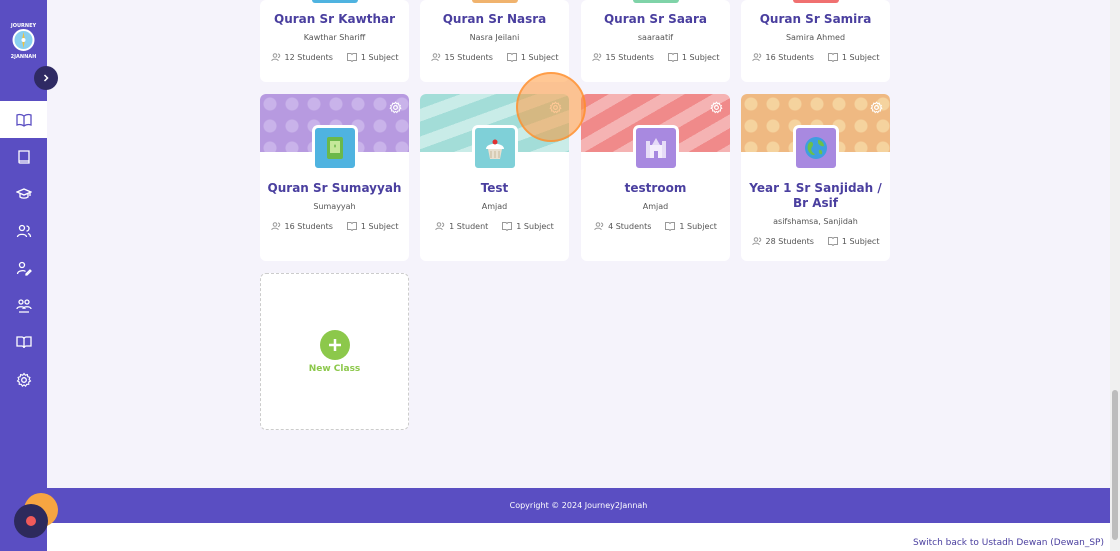 The height and width of the screenshot is (551, 1120). I want to click on class-title: Quran Sr Kawthar, so click(334, 19).